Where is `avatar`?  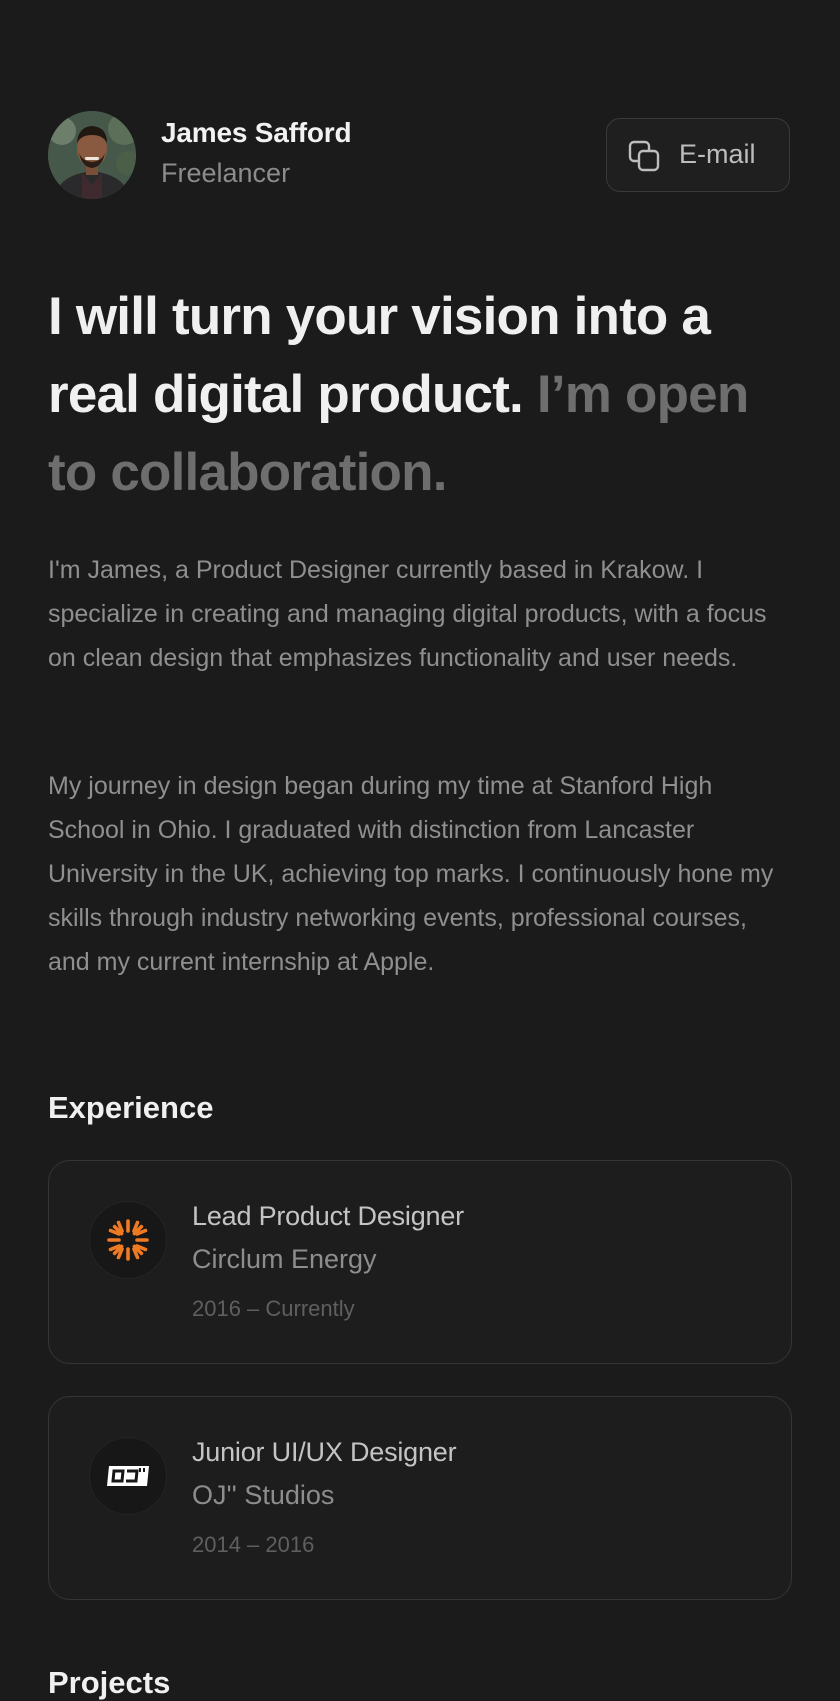 avatar is located at coordinates (92, 155).